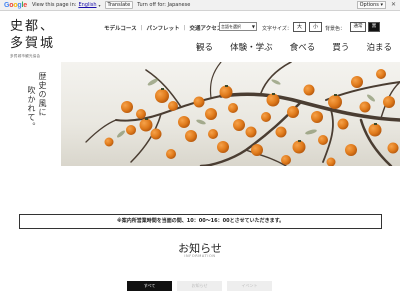 This screenshot has width=400, height=300. I want to click on translate-view-text: View this page in:, so click(54, 5).